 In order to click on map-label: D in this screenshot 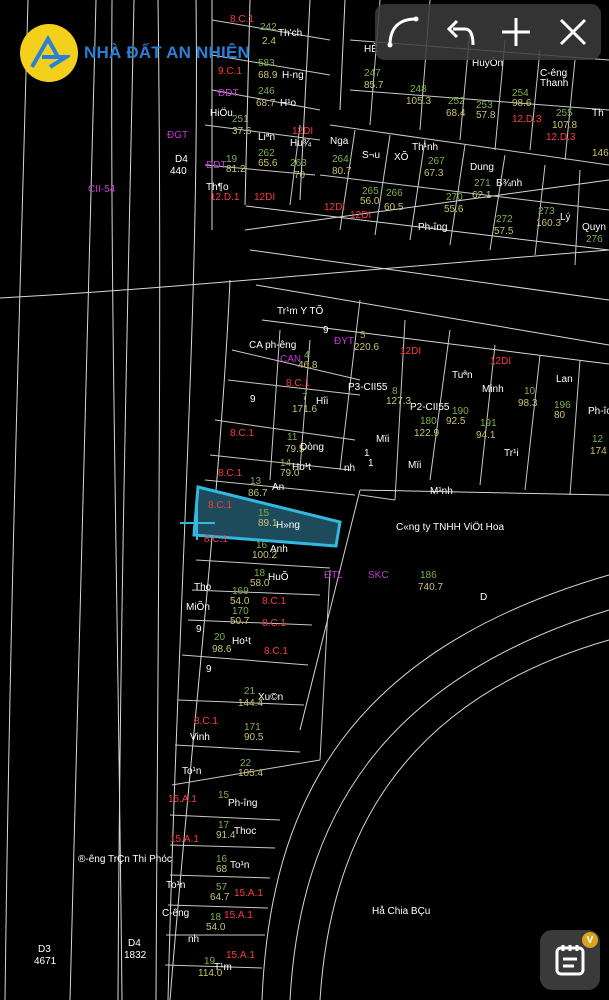, I will do `click(484, 597)`.